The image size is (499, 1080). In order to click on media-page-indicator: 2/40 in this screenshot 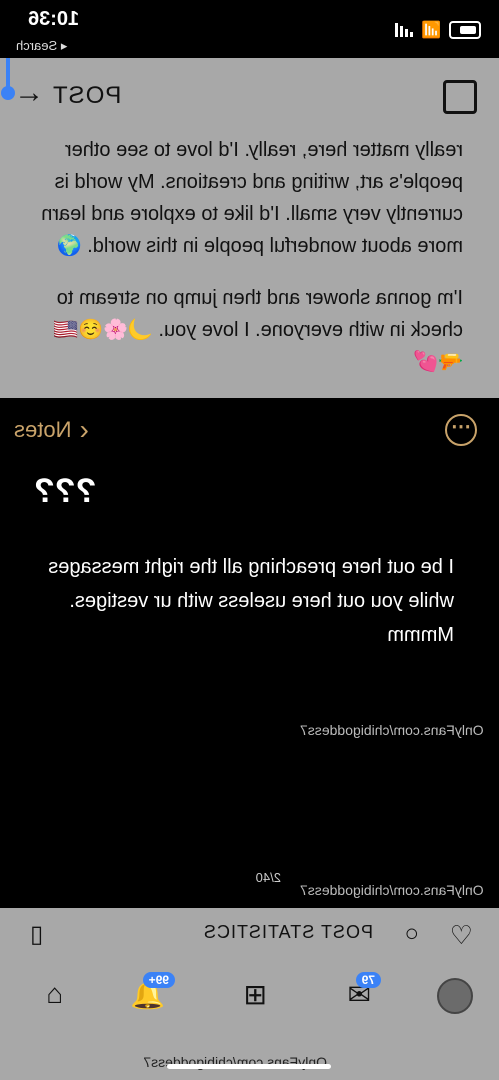, I will do `click(268, 877)`.